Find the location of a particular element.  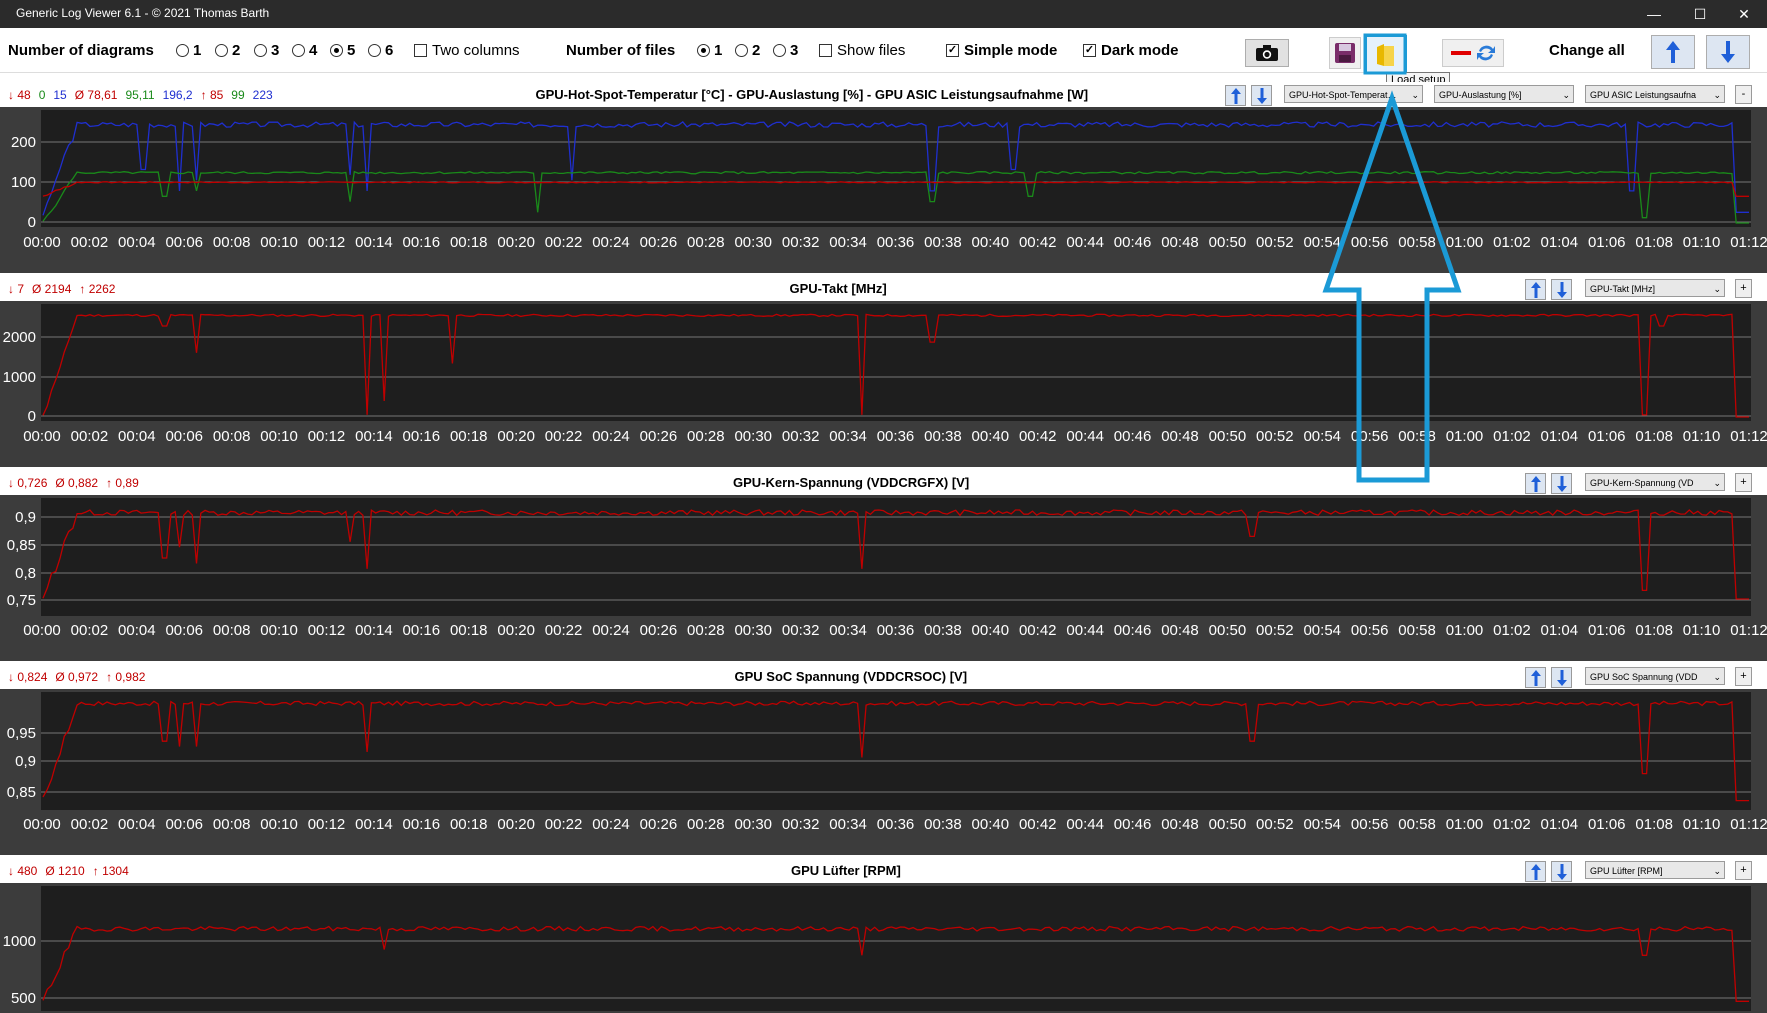

two-columns-checkbox: Two columns is located at coordinates (467, 50).